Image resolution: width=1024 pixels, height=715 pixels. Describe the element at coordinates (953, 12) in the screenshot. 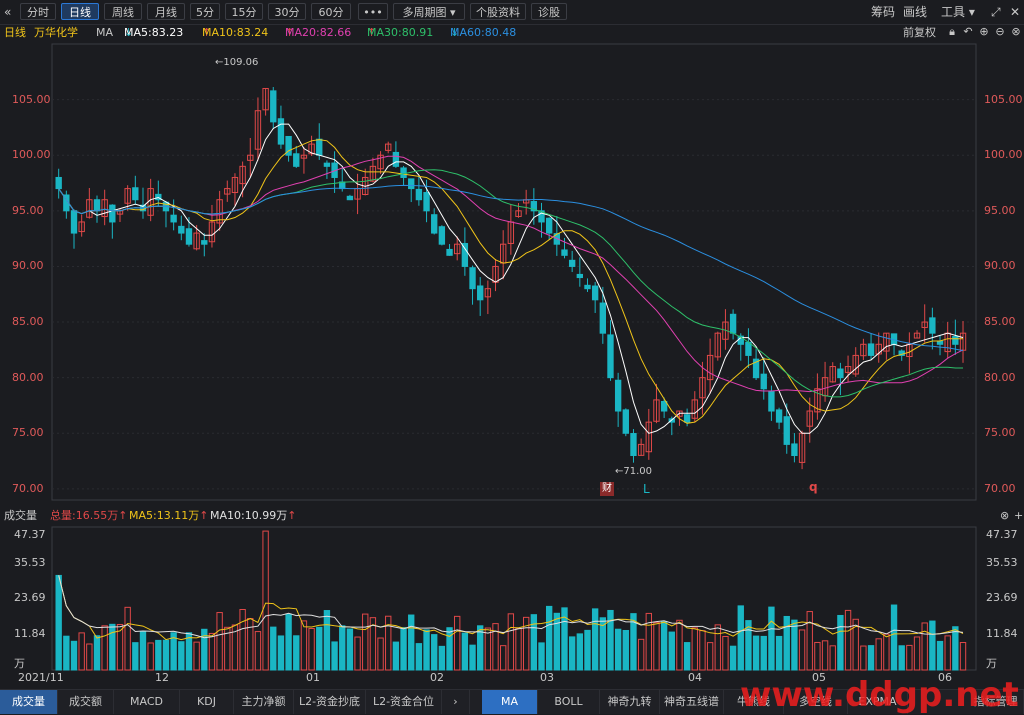

I see `tools-label: 工具` at that location.